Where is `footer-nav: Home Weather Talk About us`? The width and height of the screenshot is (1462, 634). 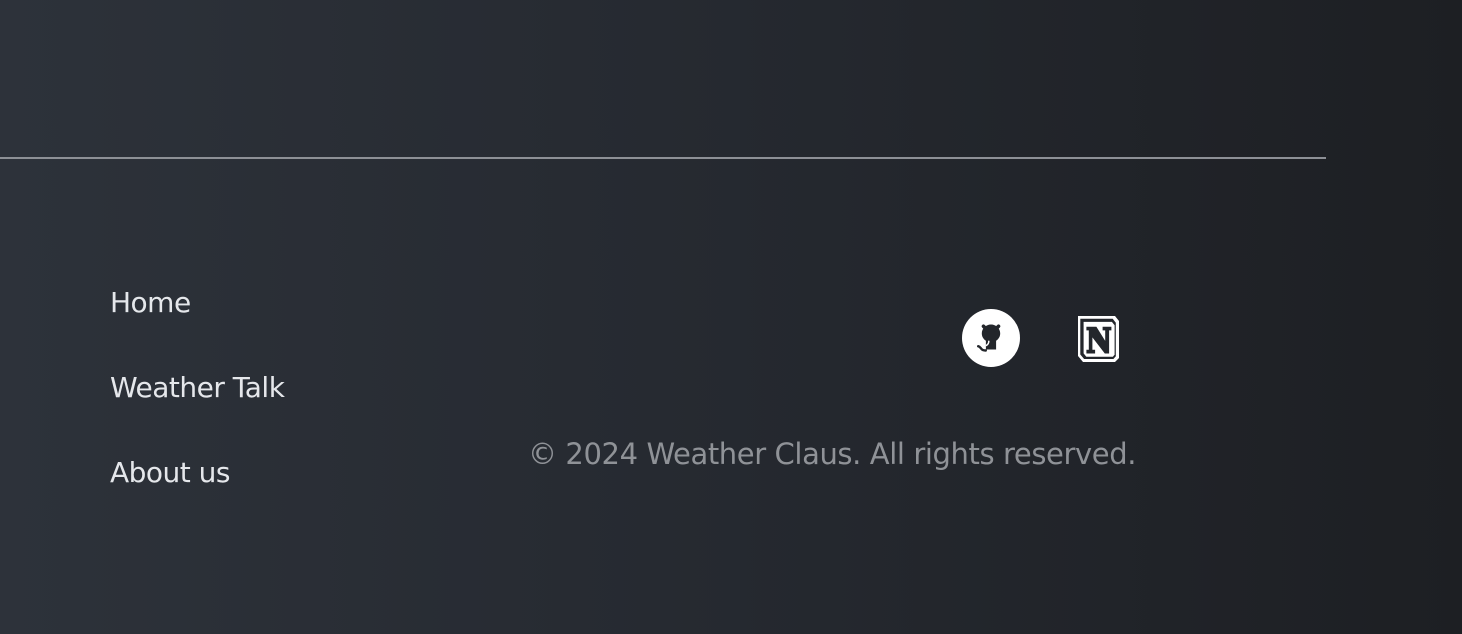 footer-nav: Home Weather Talk About us is located at coordinates (197, 407).